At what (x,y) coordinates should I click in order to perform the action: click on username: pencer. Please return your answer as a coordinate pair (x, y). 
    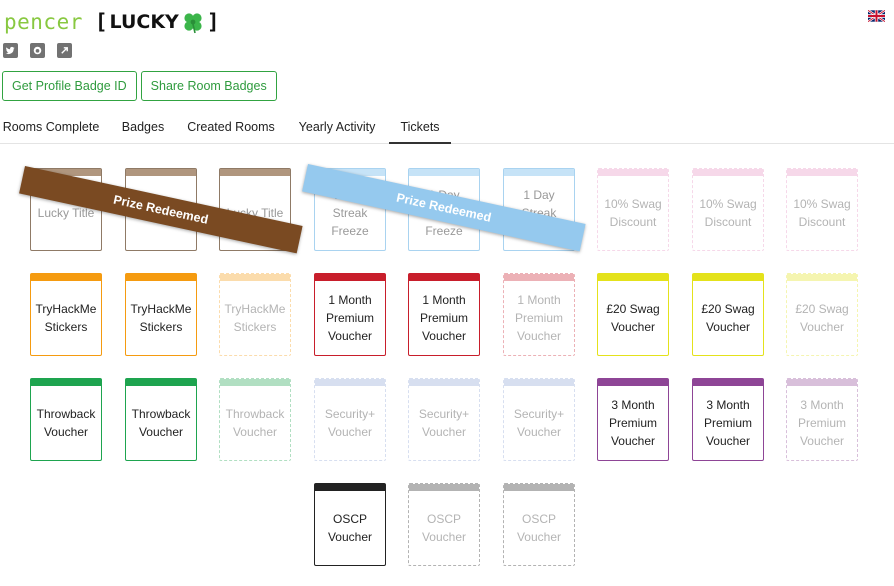
    Looking at the image, I should click on (43, 22).